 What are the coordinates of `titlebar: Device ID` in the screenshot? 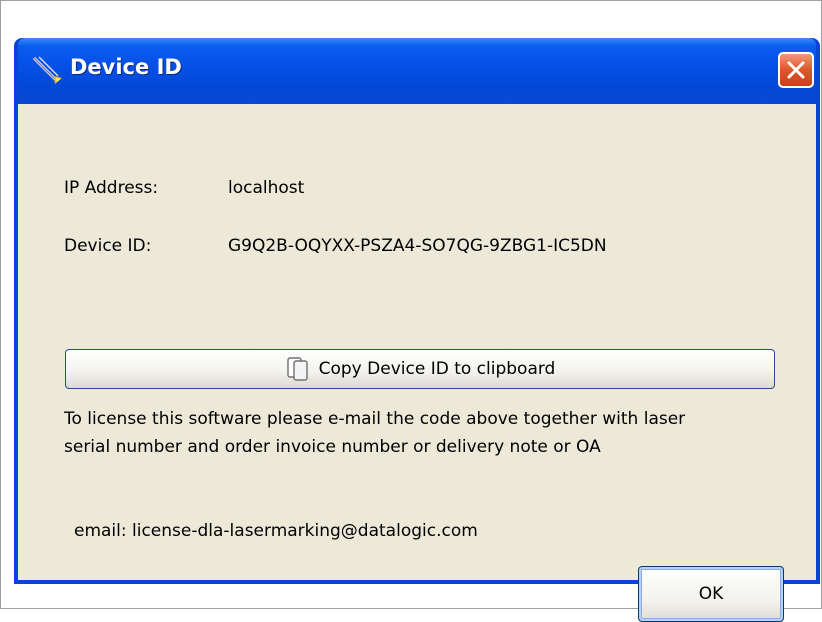 It's located at (417, 71).